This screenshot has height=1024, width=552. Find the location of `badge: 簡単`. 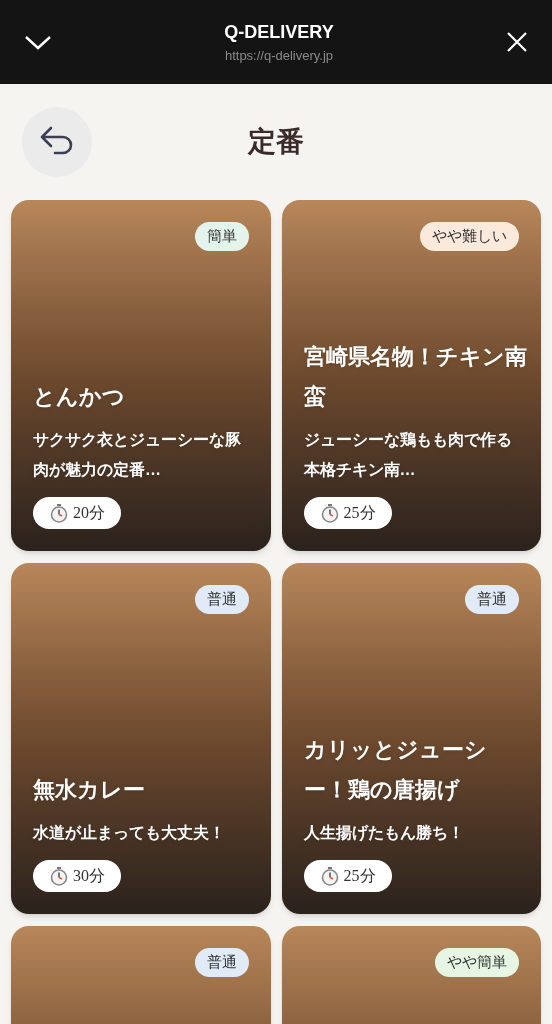

badge: 簡単 is located at coordinates (221, 236).